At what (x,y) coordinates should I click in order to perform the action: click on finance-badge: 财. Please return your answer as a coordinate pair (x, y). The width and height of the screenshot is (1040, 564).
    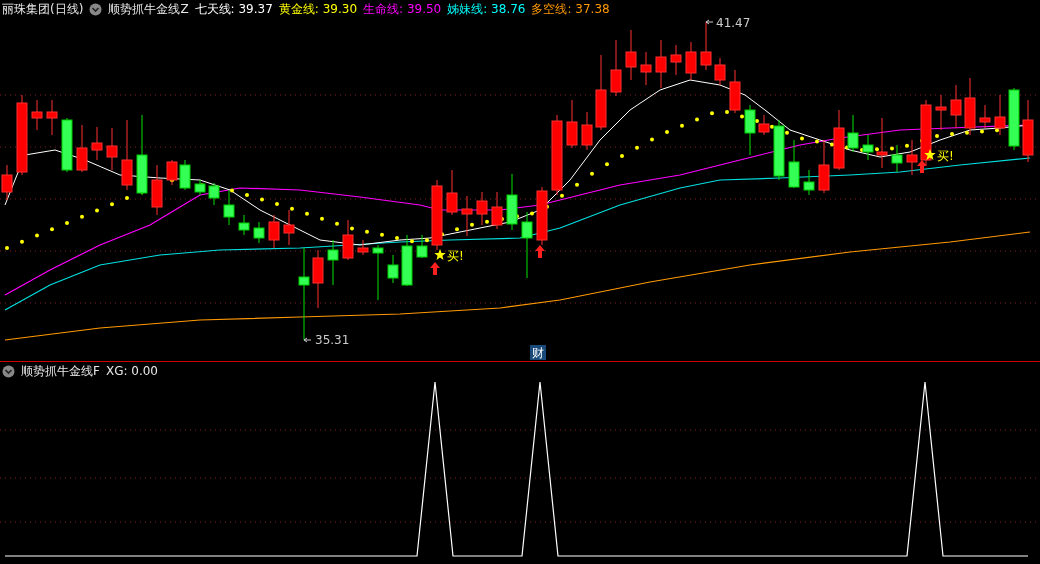
    Looking at the image, I should click on (538, 352).